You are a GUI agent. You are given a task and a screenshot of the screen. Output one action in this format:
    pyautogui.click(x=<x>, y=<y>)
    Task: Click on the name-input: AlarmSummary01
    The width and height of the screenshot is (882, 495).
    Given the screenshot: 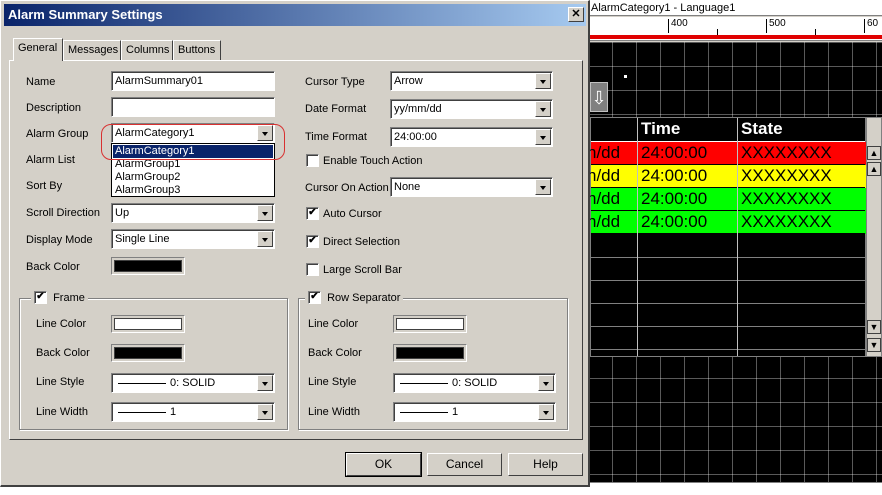 What is the action you would take?
    pyautogui.click(x=193, y=81)
    